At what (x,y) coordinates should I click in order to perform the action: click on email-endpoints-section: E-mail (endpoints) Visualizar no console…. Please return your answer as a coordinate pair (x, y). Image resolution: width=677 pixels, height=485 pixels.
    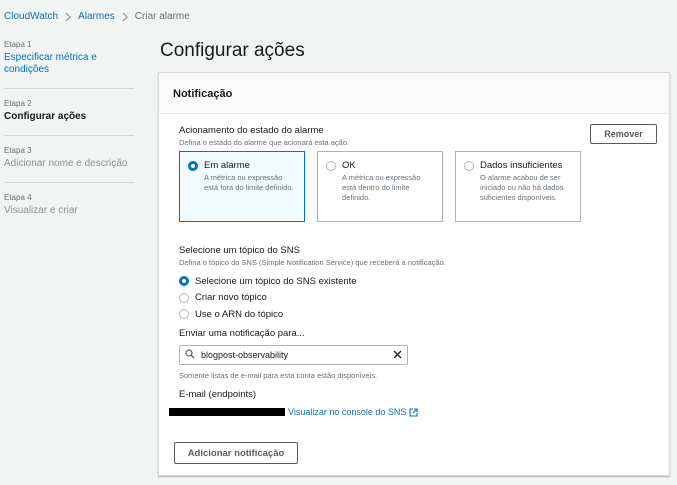
    Looking at the image, I should click on (293, 403).